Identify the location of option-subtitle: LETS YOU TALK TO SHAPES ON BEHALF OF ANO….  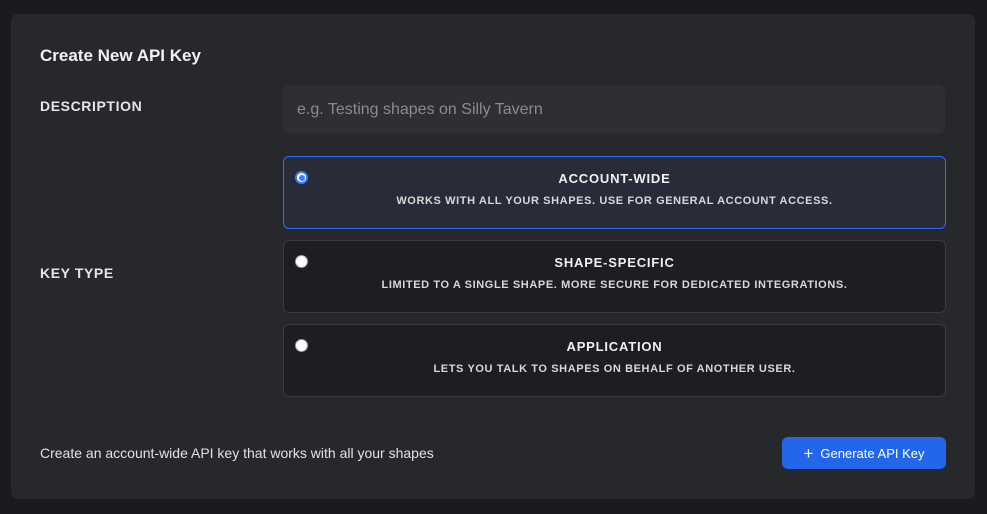
(614, 369).